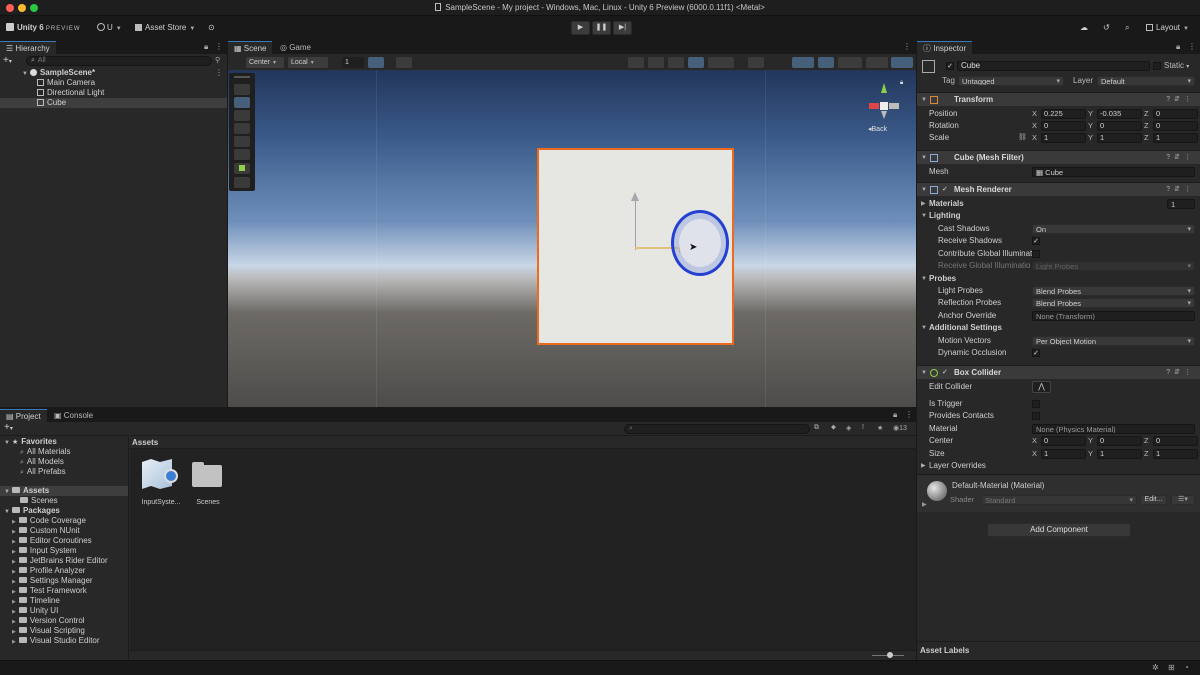  What do you see at coordinates (1115, 441) in the screenshot?
I see `center-y-field: Y0` at bounding box center [1115, 441].